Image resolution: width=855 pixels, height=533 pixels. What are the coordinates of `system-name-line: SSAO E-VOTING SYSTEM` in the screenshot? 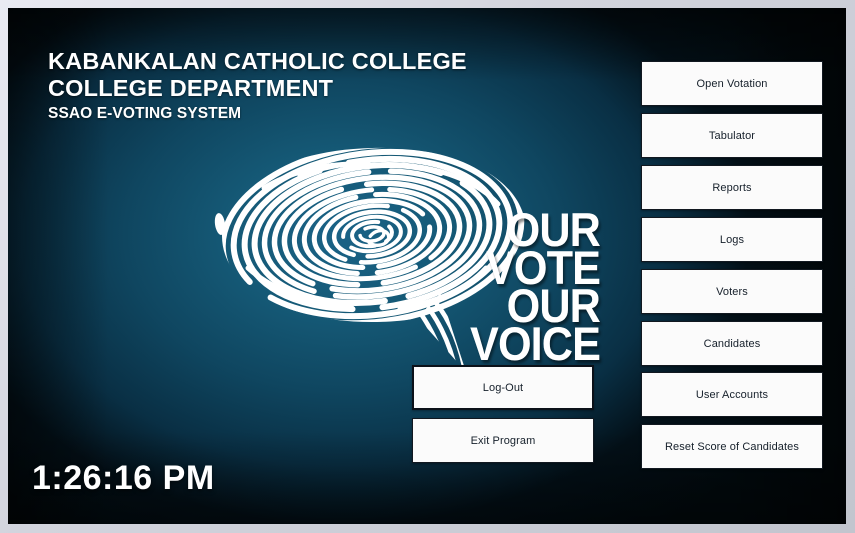 It's located at (145, 113).